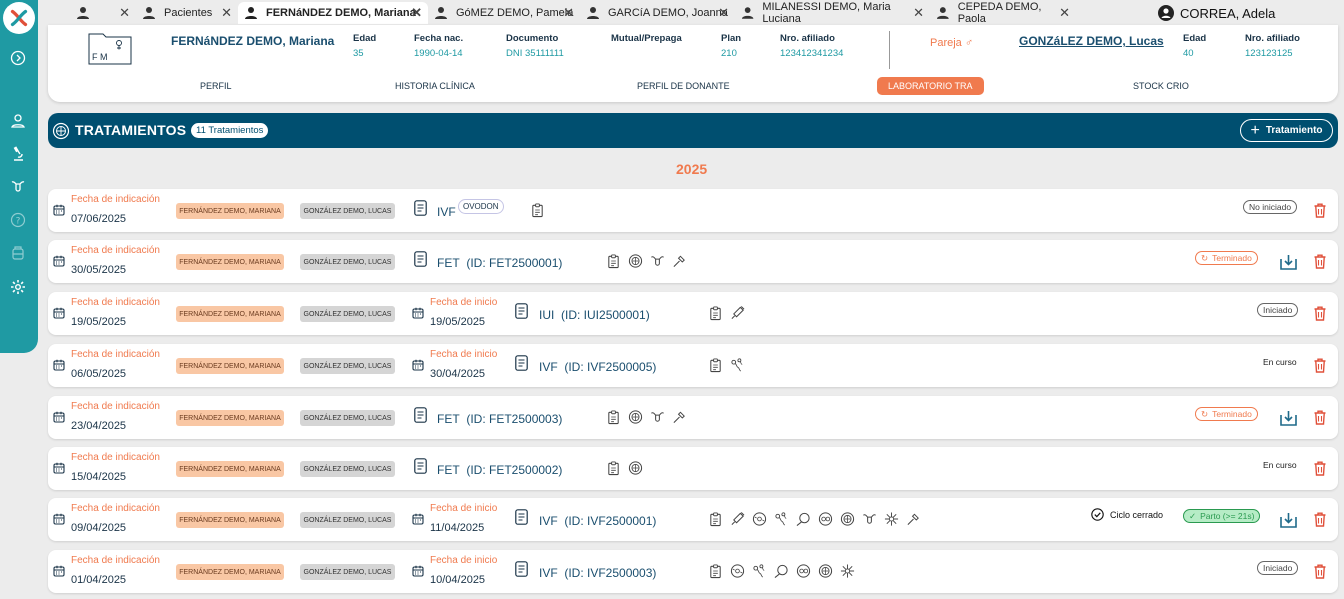 Image resolution: width=1344 pixels, height=599 pixels. Describe the element at coordinates (1216, 13) in the screenshot. I see `user-menu: CORREA, Adela` at that location.